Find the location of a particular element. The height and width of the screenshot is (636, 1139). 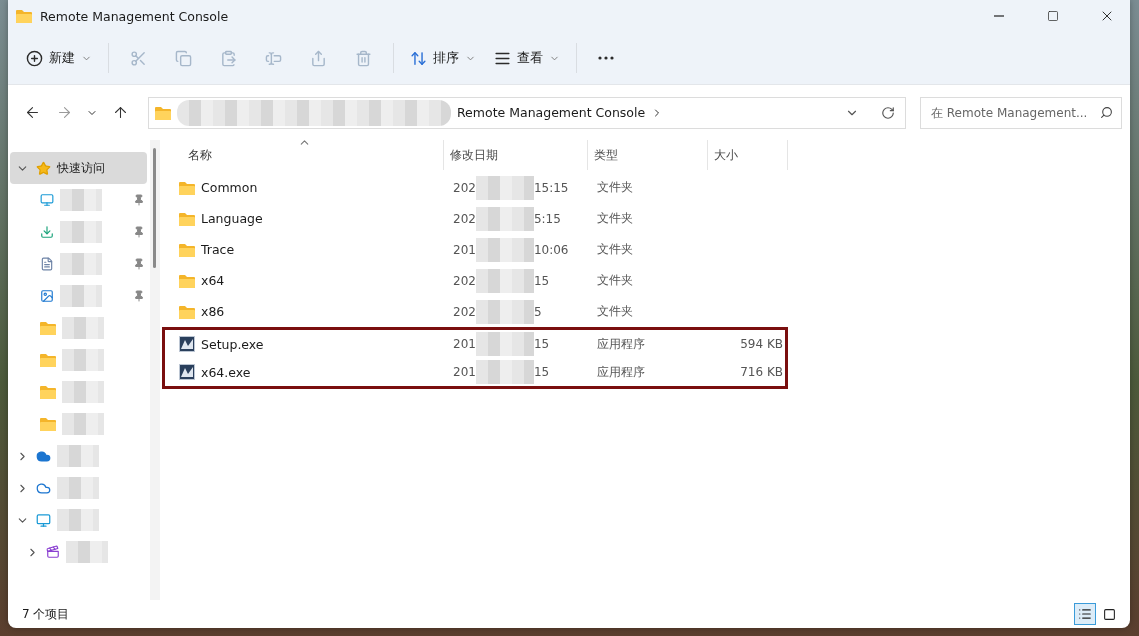

sort-icon is located at coordinates (418, 58).